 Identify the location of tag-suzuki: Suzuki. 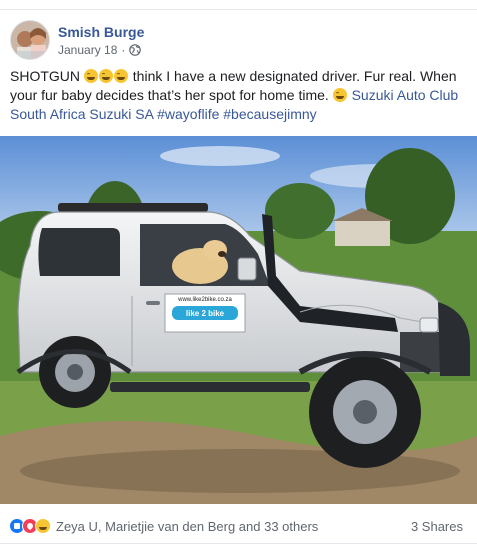
(373, 95).